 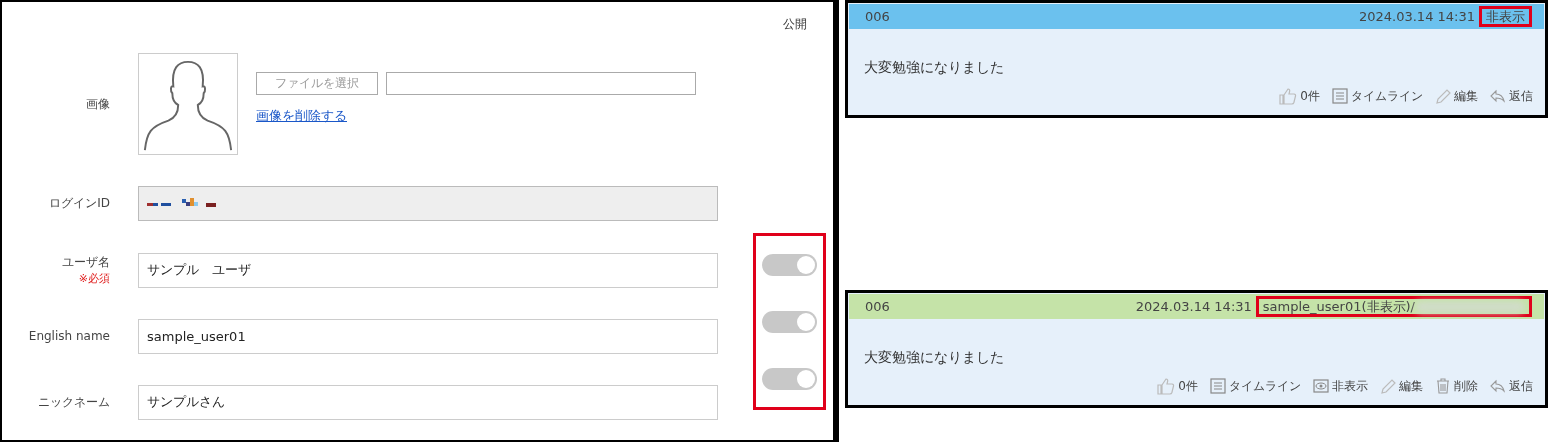 What do you see at coordinates (541, 83) in the screenshot?
I see `file-name-field` at bounding box center [541, 83].